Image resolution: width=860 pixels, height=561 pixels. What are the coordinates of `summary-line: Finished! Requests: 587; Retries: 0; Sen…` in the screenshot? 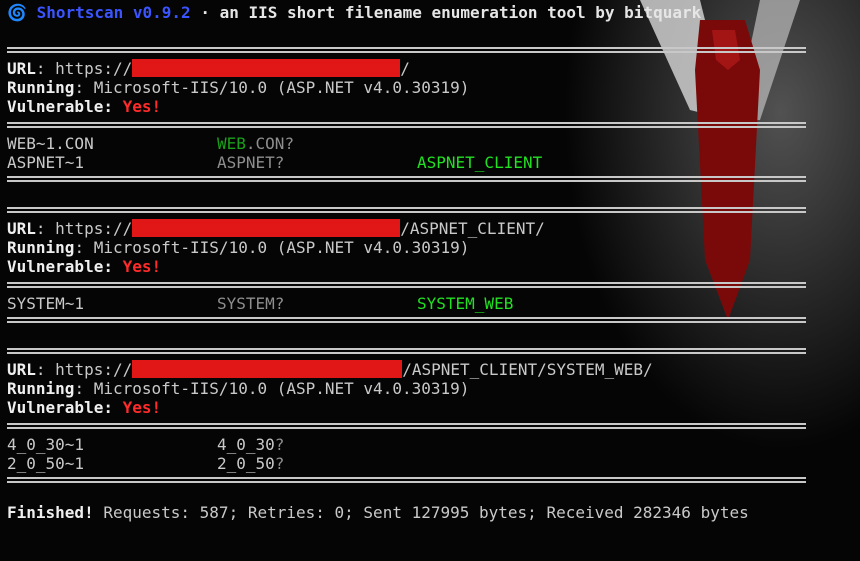 It's located at (429, 512).